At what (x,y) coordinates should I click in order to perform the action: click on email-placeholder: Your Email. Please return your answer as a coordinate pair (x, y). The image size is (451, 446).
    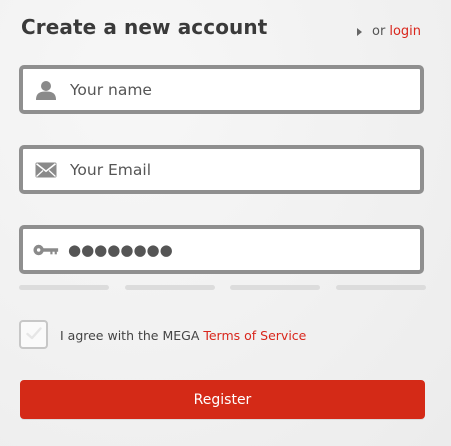
    Looking at the image, I should click on (111, 169).